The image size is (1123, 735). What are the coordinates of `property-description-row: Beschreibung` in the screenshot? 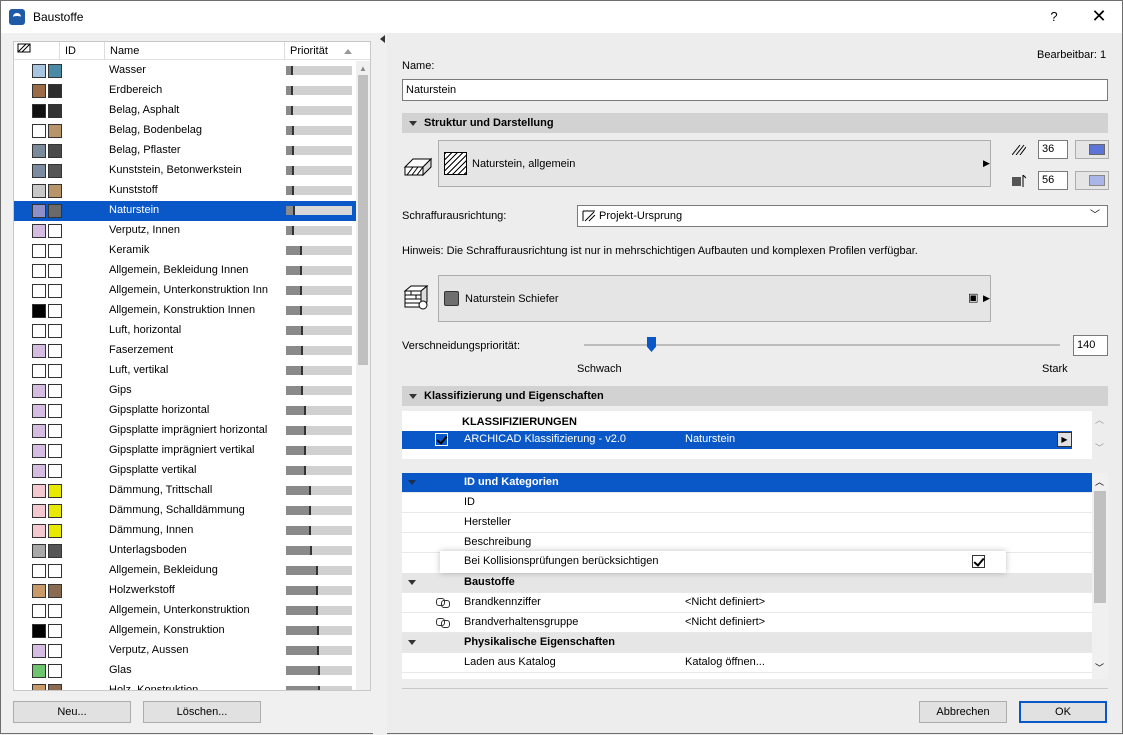 It's located at (747, 543).